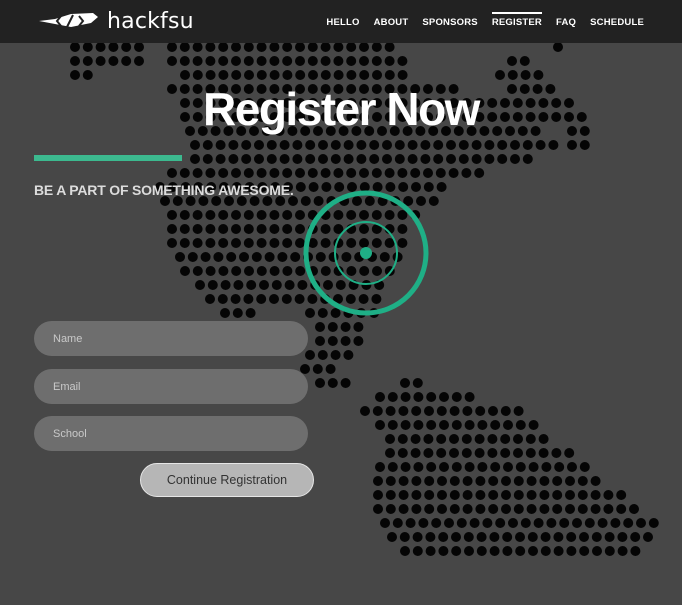  I want to click on nav-sponsors: SPONSORS, so click(449, 21).